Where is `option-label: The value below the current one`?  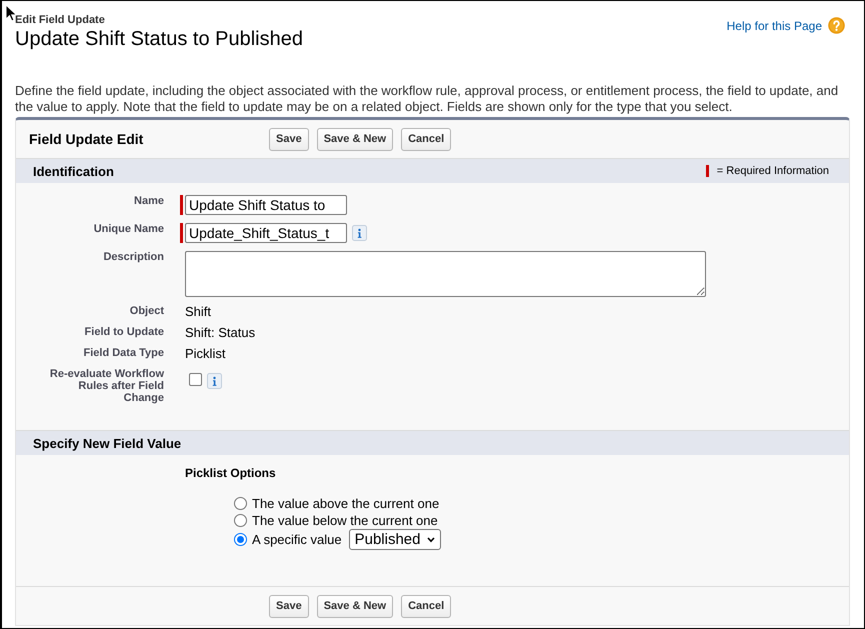 option-label: The value below the current one is located at coordinates (345, 520).